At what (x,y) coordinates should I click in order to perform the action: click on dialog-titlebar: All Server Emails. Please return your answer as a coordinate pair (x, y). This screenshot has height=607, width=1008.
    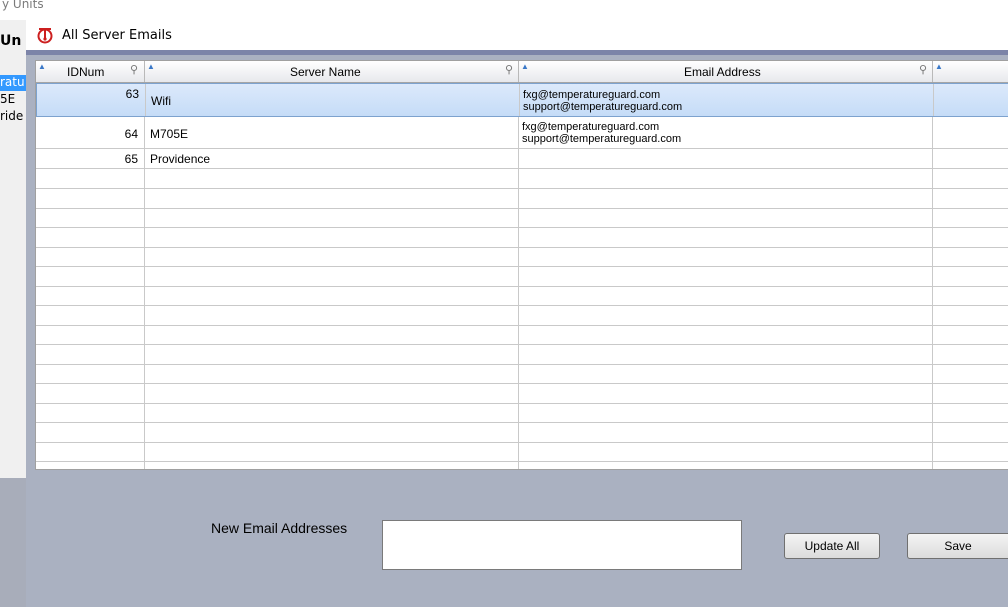
    Looking at the image, I should click on (517, 35).